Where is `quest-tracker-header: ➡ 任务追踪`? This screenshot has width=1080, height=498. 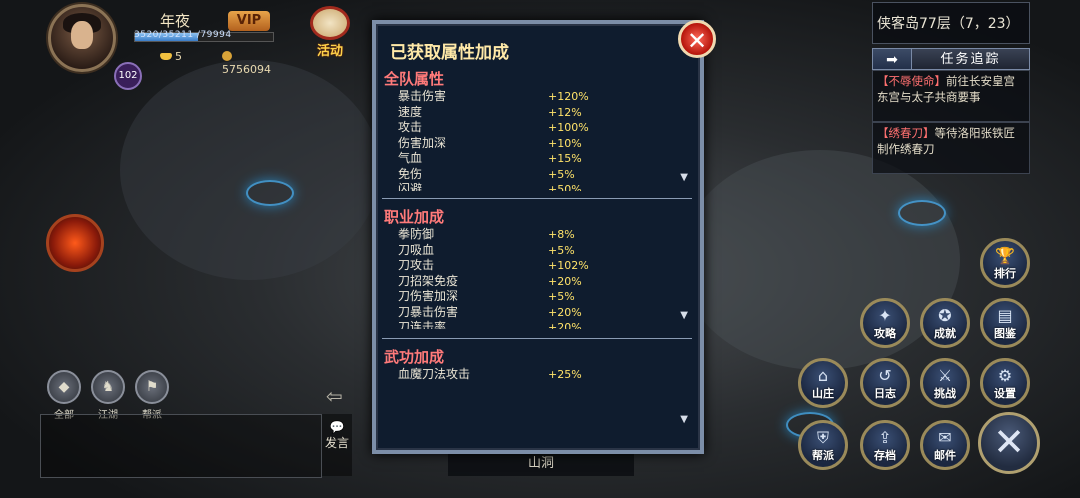 quest-tracker-header: ➡ 任务追踪 is located at coordinates (951, 59).